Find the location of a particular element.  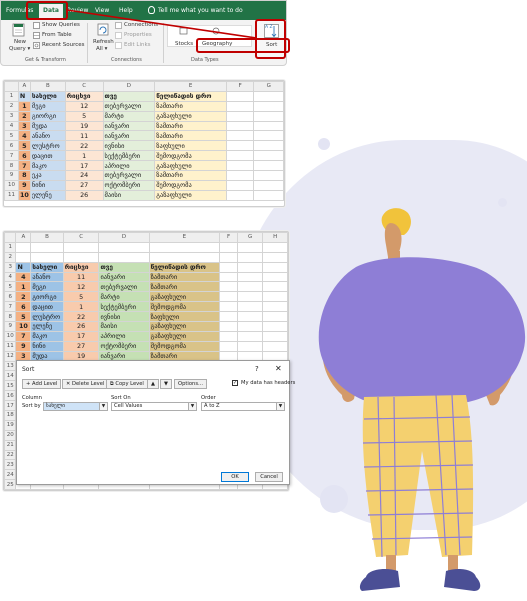

order-select: A to Z ▼ is located at coordinates (243, 406).